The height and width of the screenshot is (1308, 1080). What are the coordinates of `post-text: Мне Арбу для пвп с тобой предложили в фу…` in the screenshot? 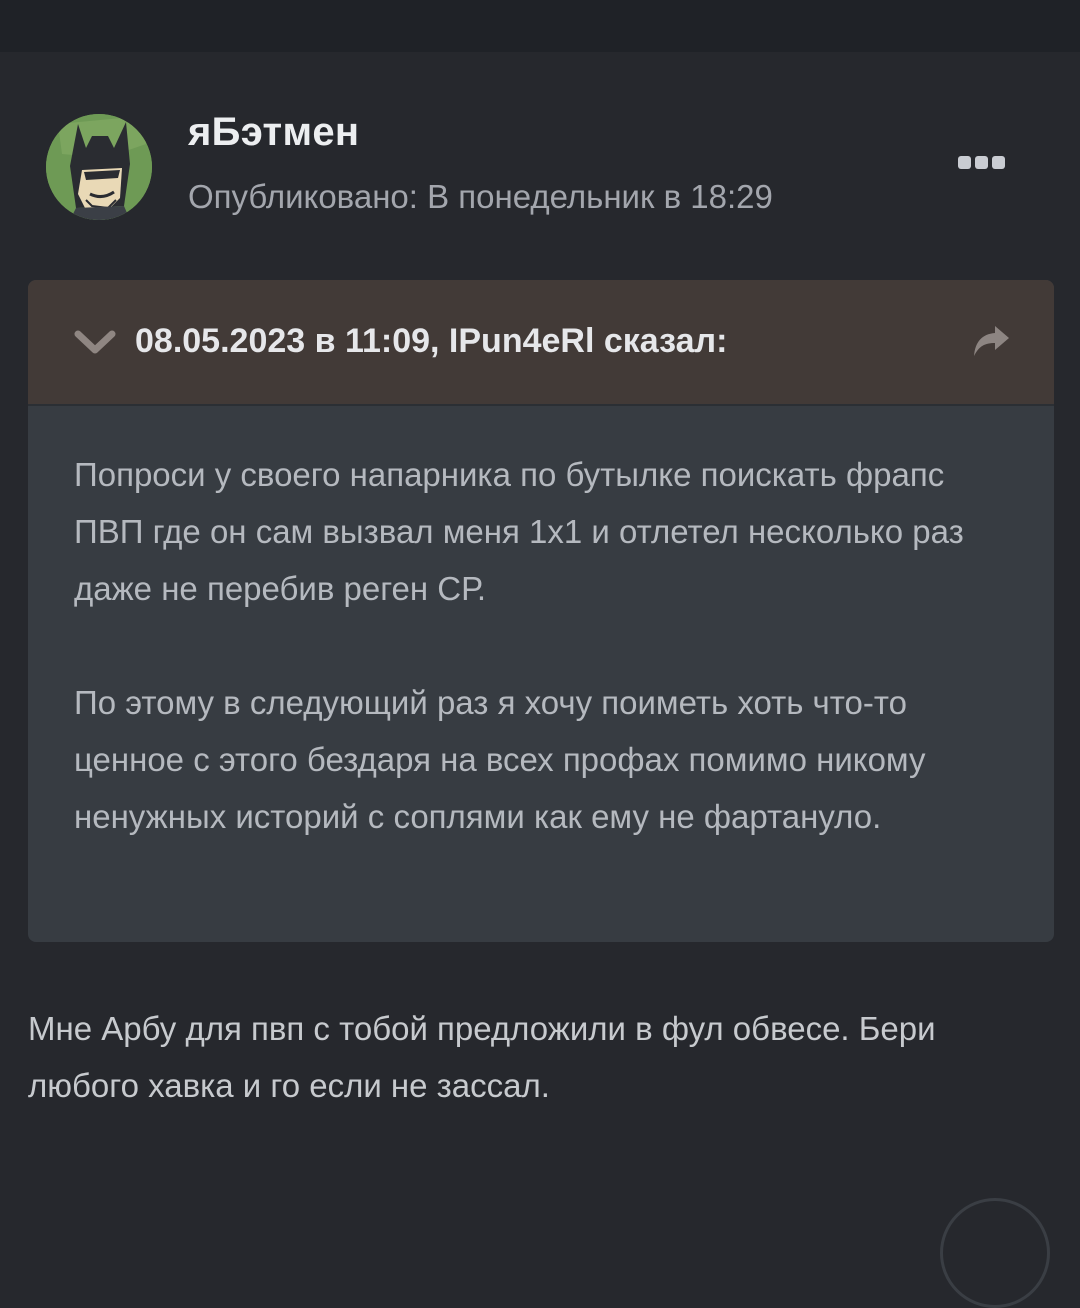 It's located at (482, 1057).